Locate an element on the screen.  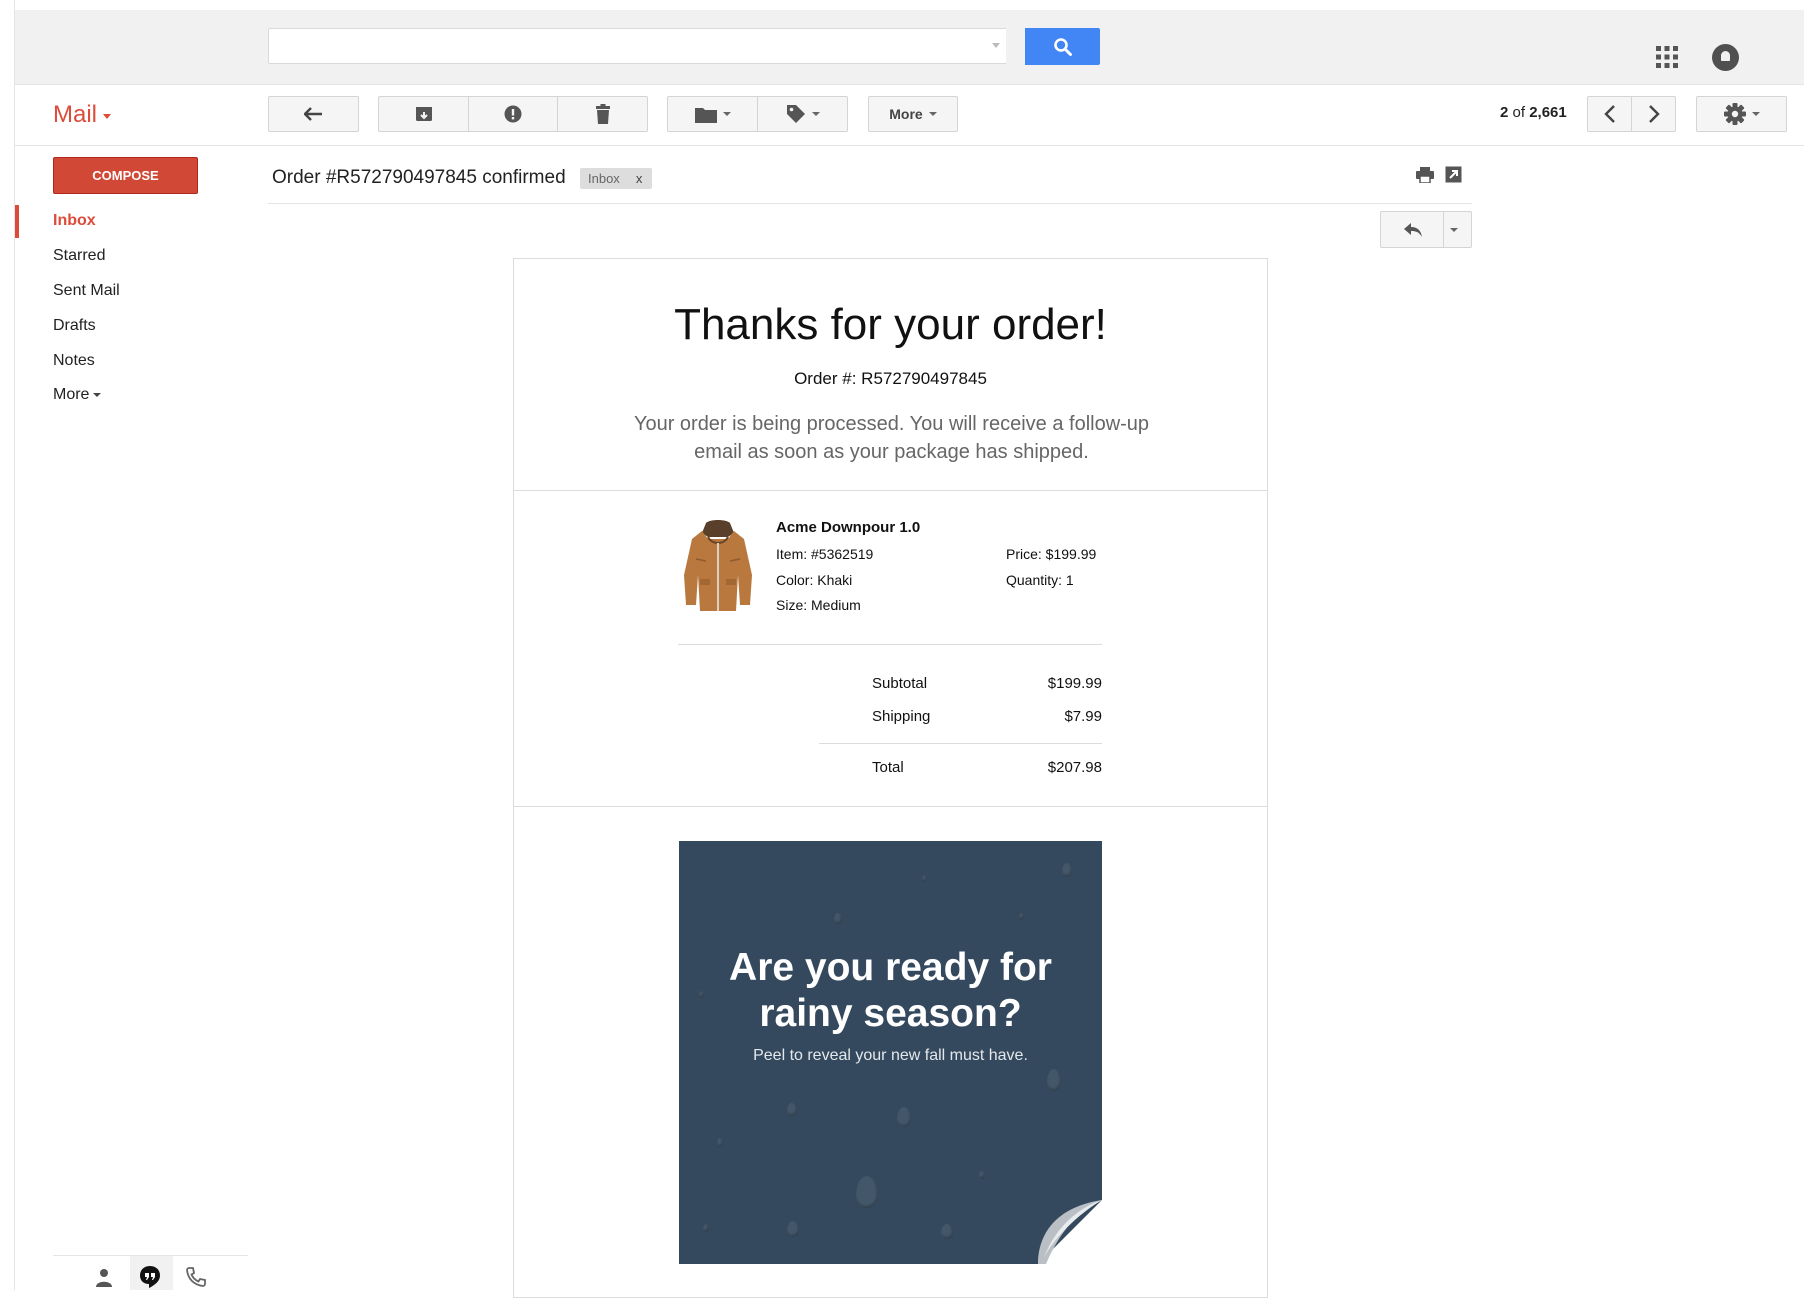
pager-of: of is located at coordinates (1519, 112).